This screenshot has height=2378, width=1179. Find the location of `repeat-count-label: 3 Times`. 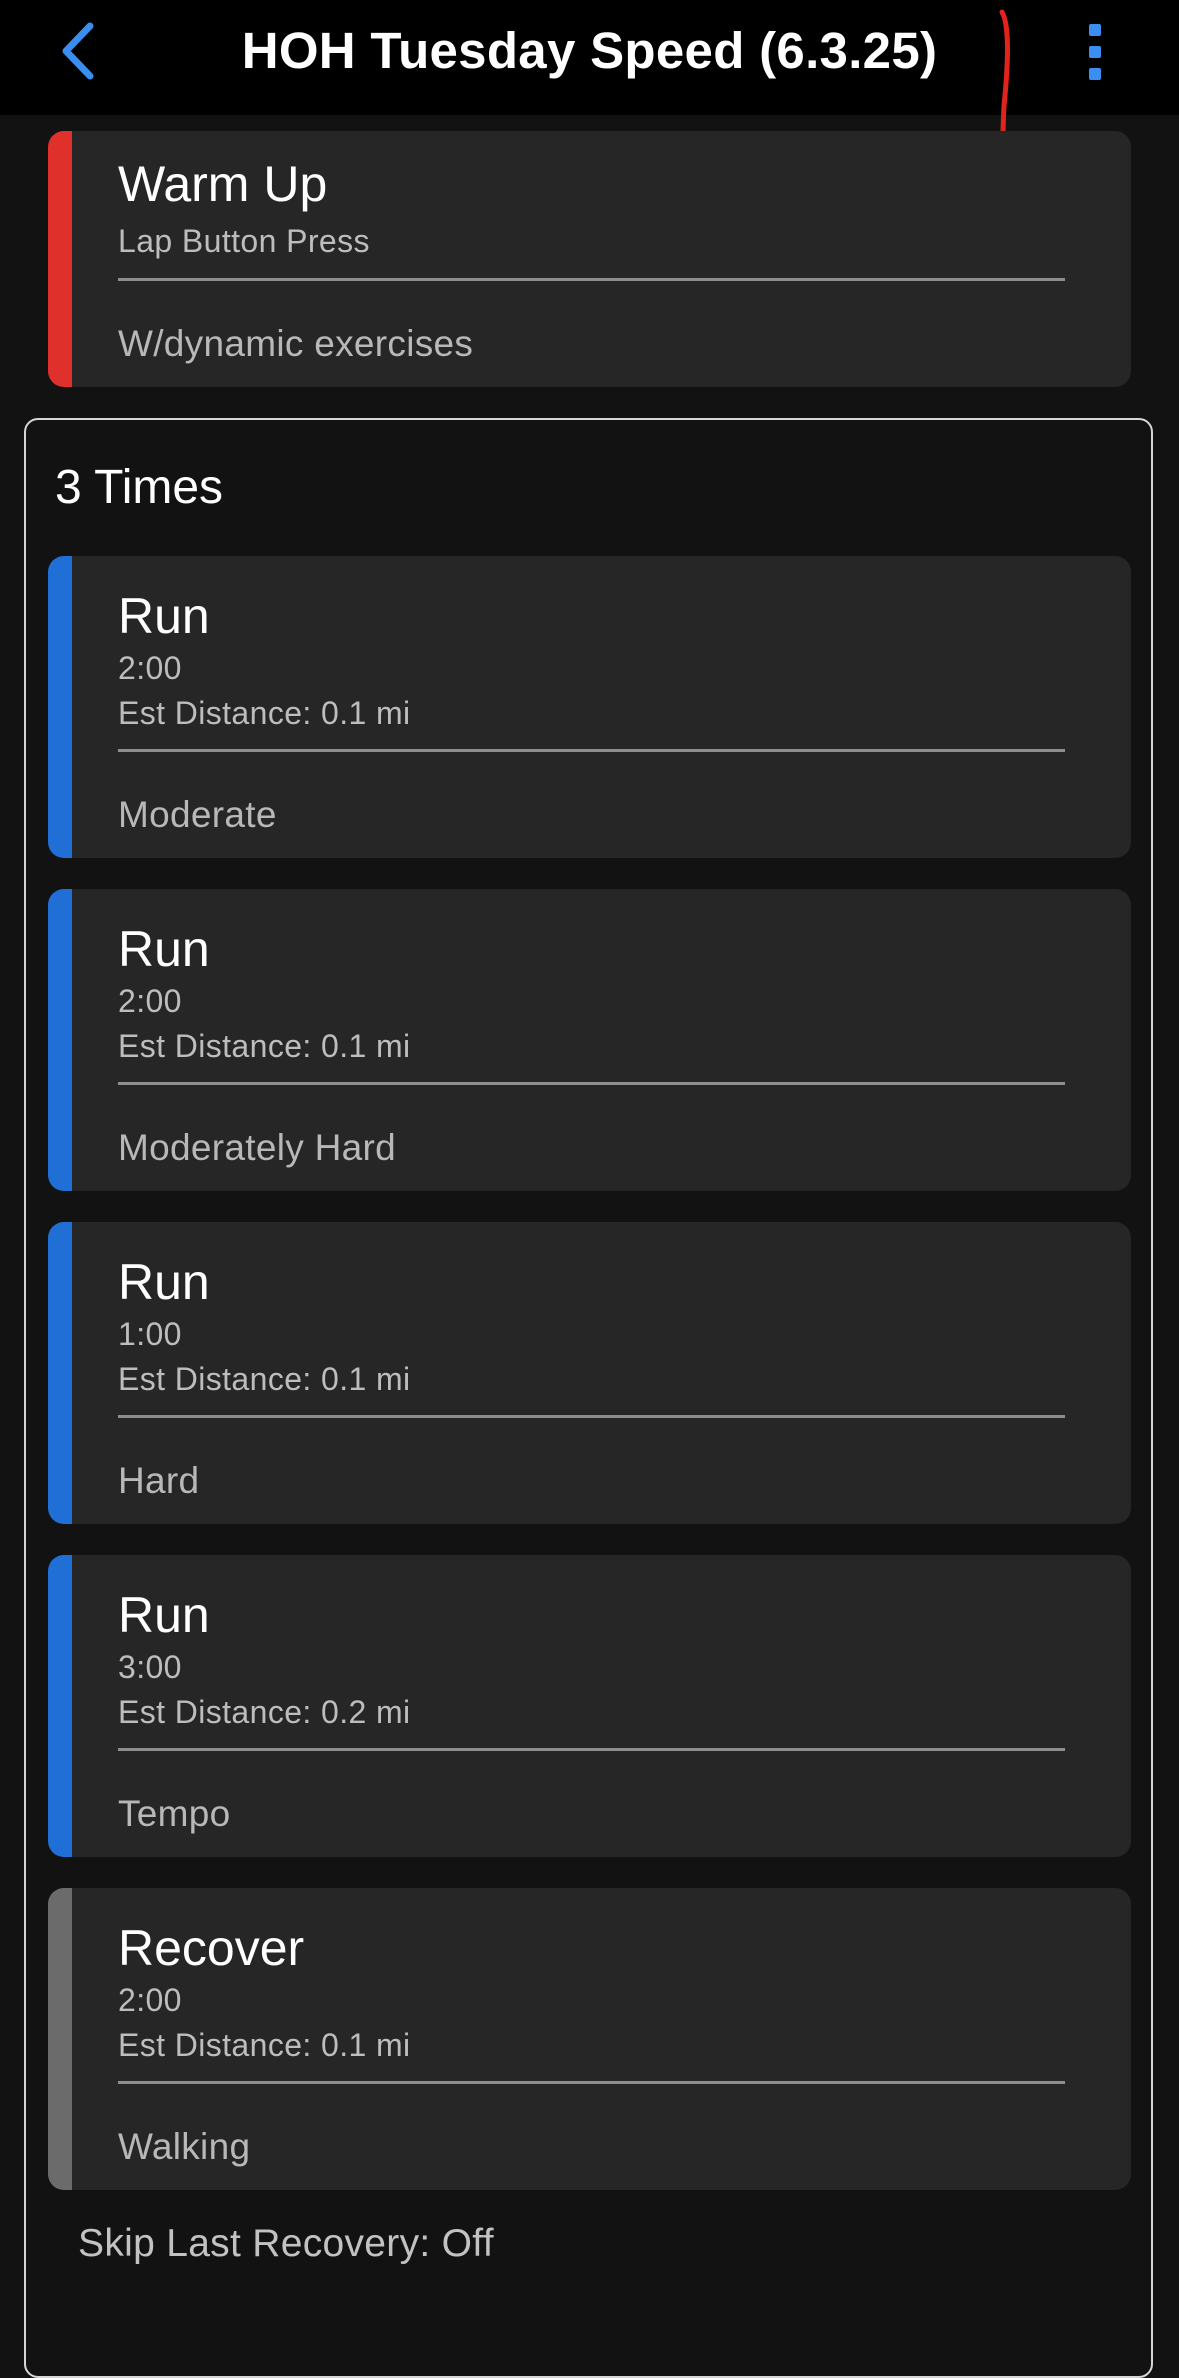

repeat-count-label: 3 Times is located at coordinates (139, 487).